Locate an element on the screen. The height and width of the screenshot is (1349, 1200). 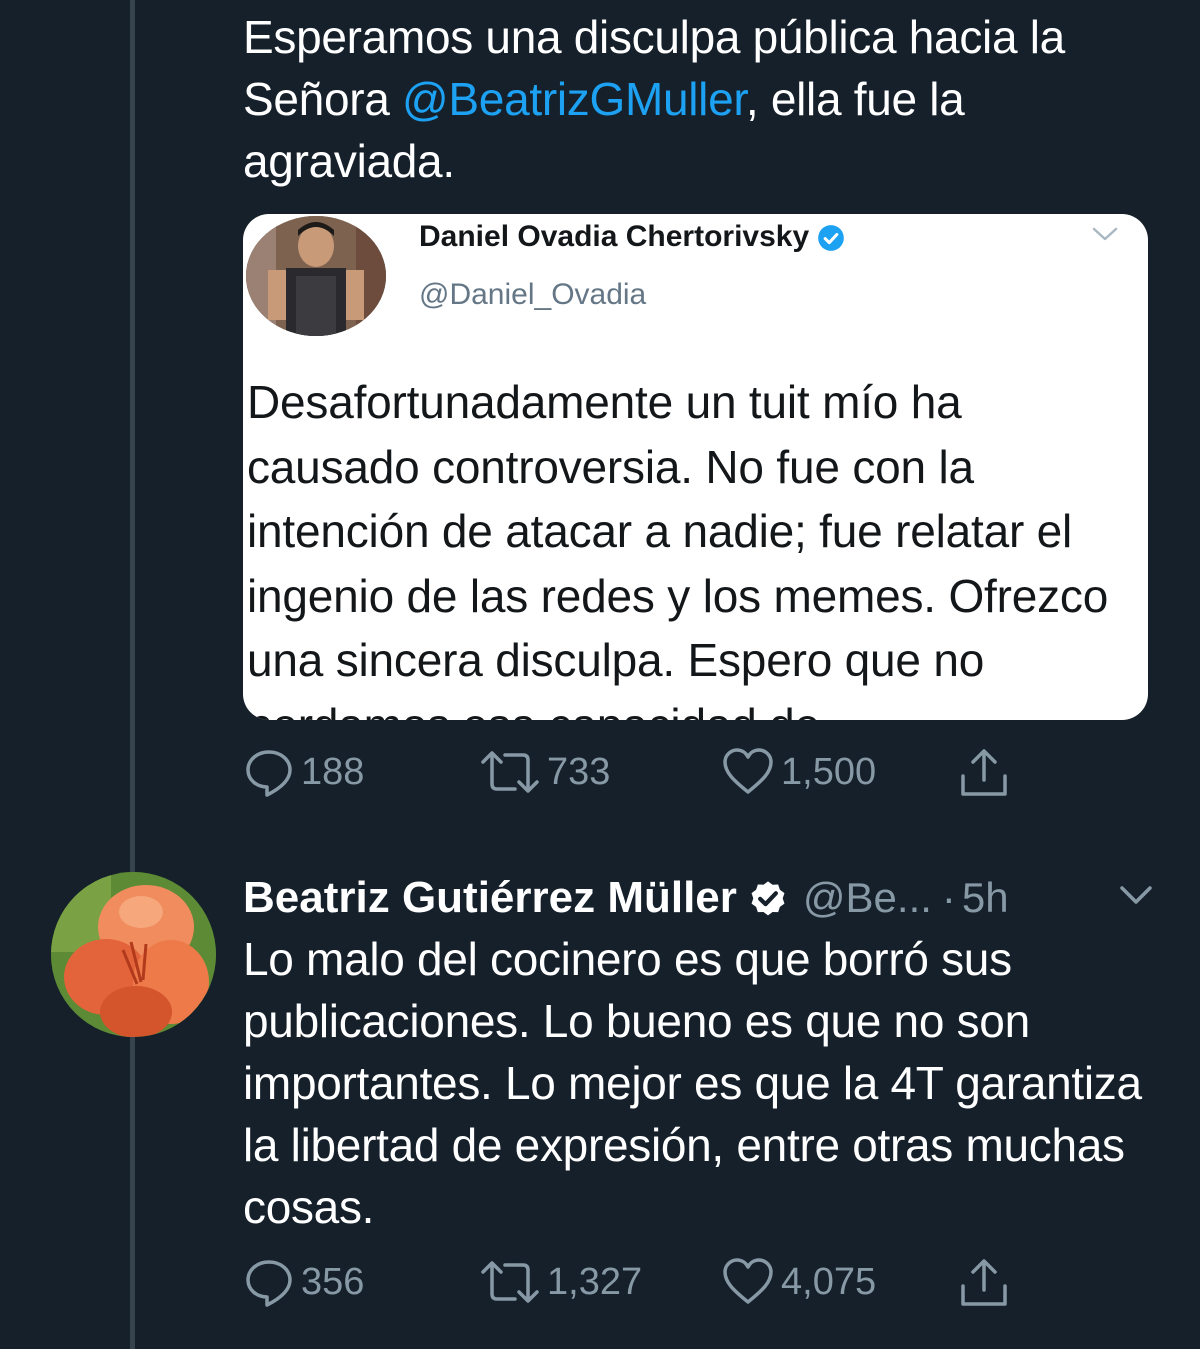
tweet-header: Beatriz Gutiérrez Müller @Be... · 5h is located at coordinates (626, 898).